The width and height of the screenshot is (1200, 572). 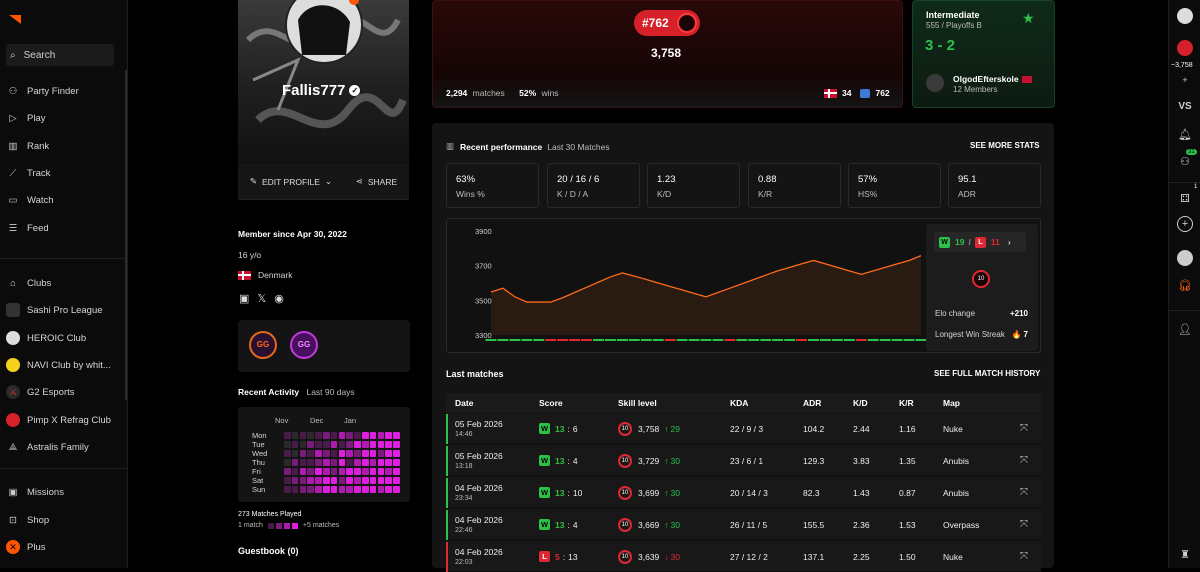 What do you see at coordinates (1185, 329) in the screenshot?
I see `user-icon: 👤︎` at bounding box center [1185, 329].